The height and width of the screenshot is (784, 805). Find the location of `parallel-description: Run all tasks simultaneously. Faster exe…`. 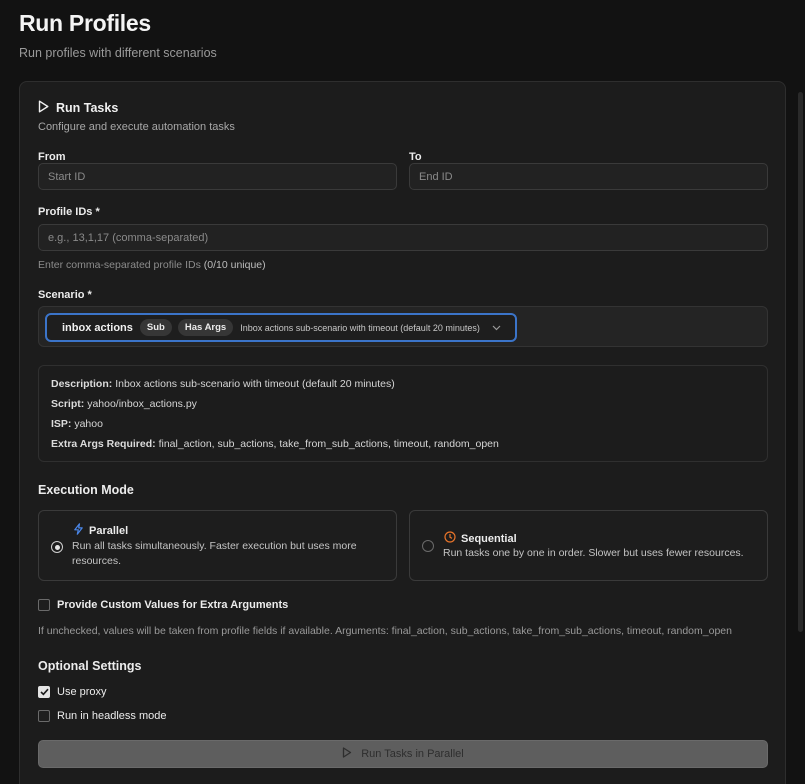

parallel-description: Run all tasks simultaneously. Faster exe… is located at coordinates (214, 554).